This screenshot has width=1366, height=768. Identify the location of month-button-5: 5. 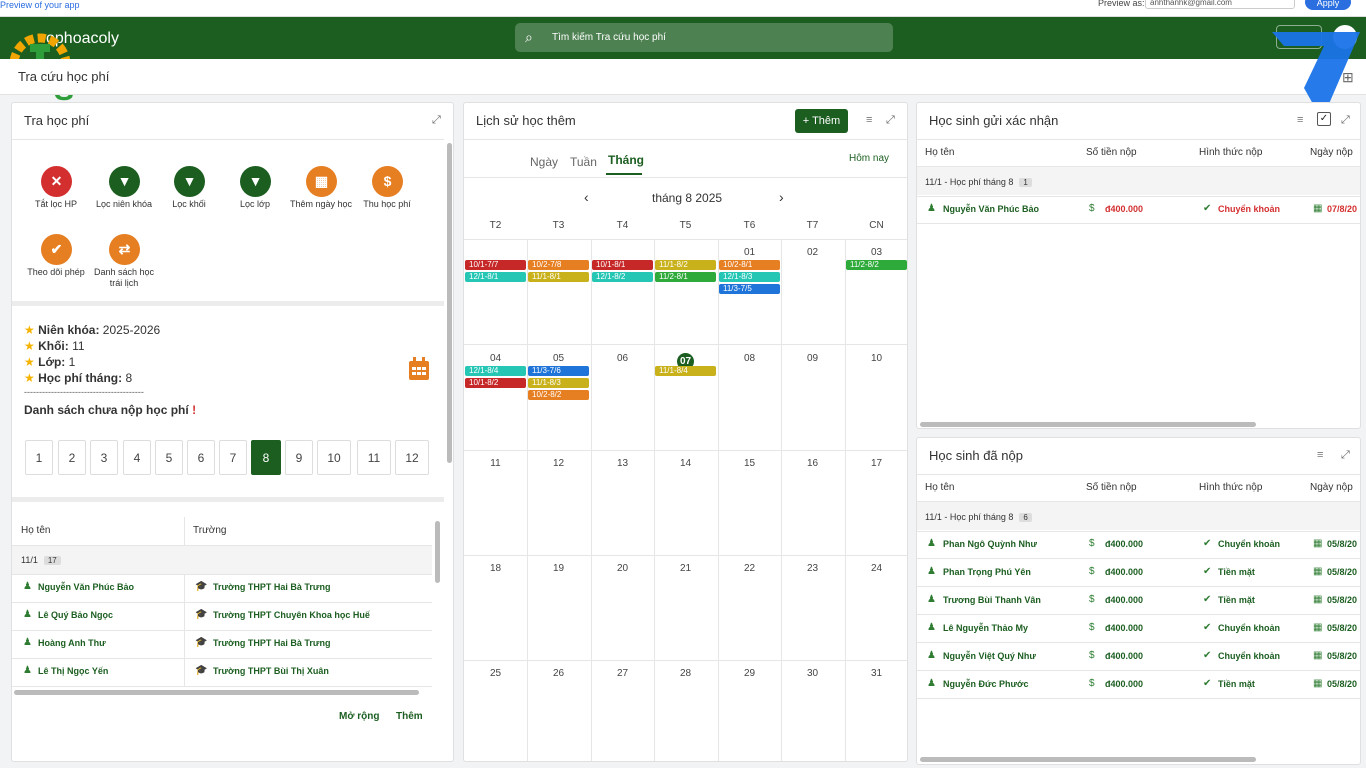
(169, 457).